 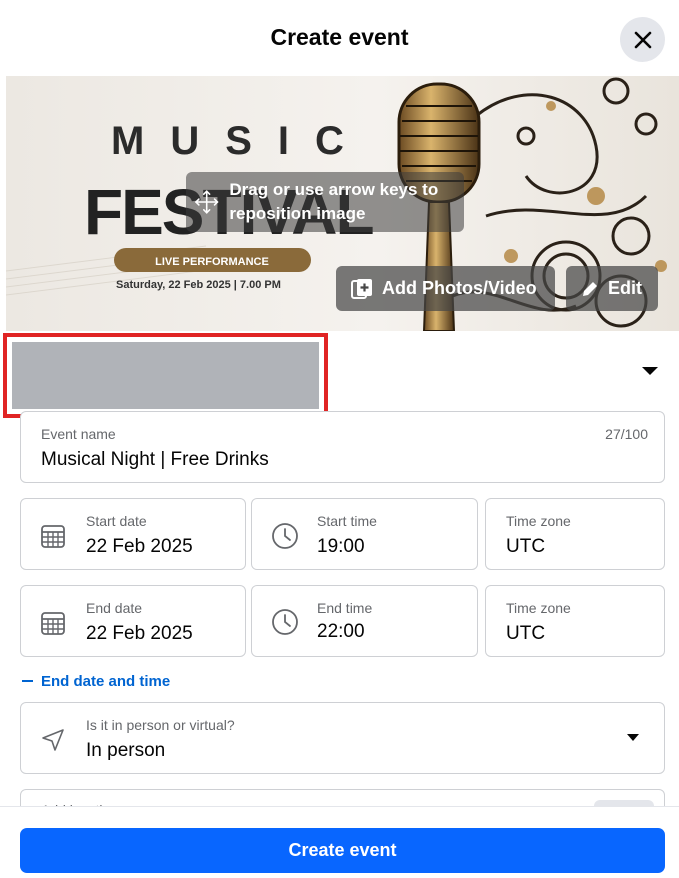 I want to click on edit-cover-label: Edit, so click(x=625, y=288).